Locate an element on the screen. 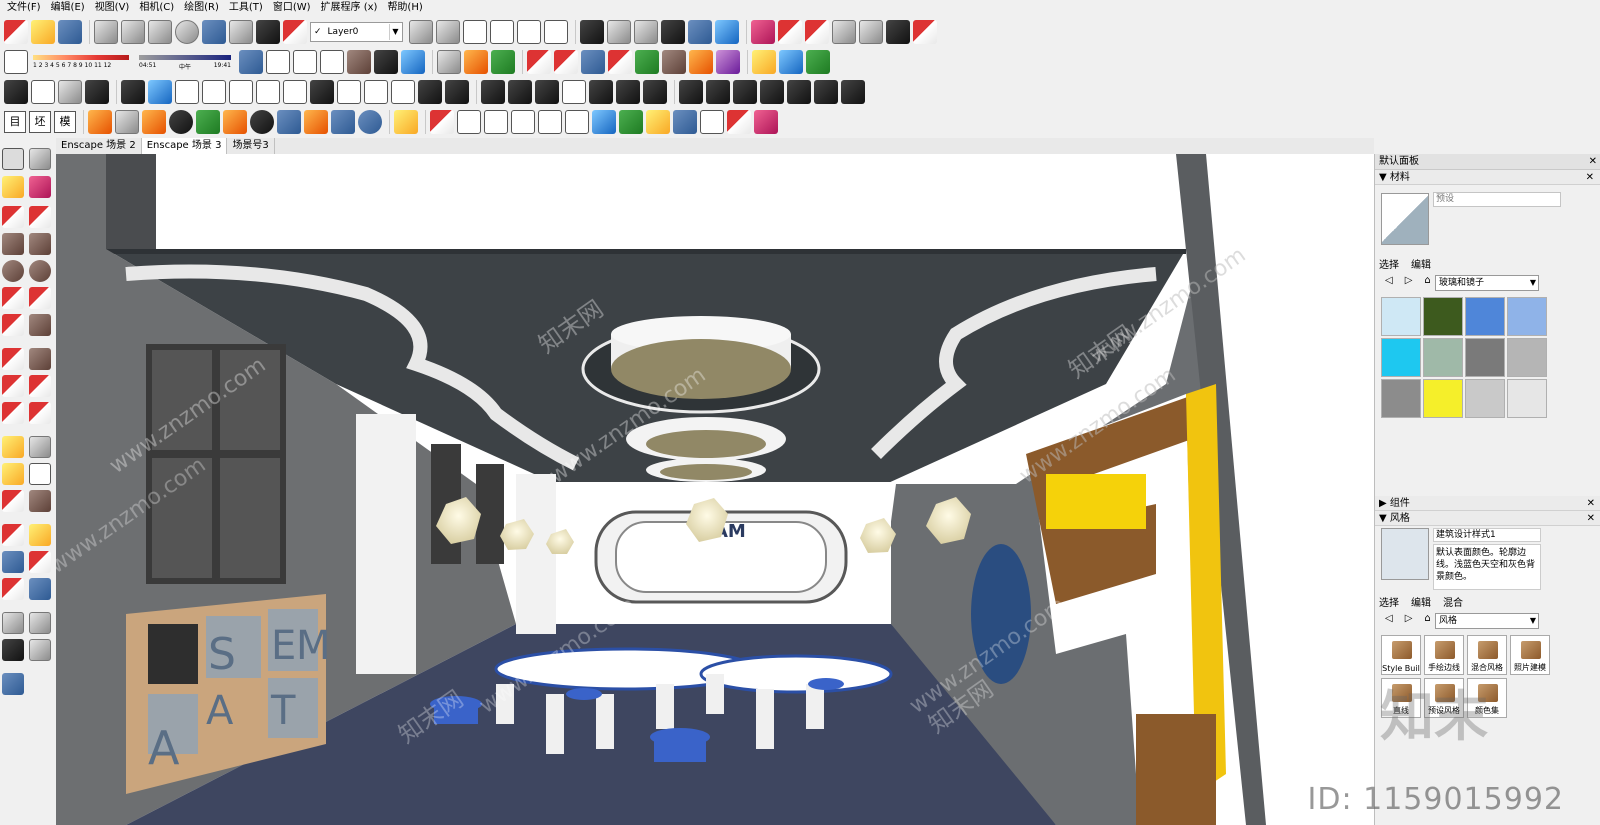 The width and height of the screenshot is (1600, 825). text-button-pi: 坯 is located at coordinates (40, 122).